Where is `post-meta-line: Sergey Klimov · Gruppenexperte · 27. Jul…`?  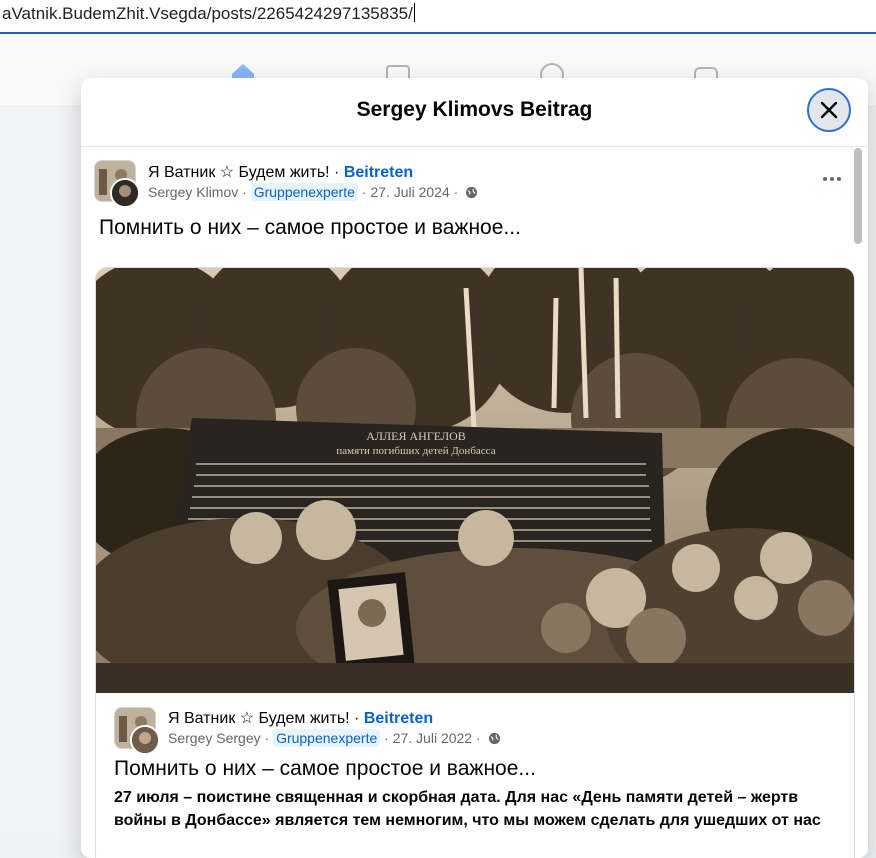
post-meta-line: Sergey Klimov · Gruppenexperte · 27. Jul… is located at coordinates (313, 192).